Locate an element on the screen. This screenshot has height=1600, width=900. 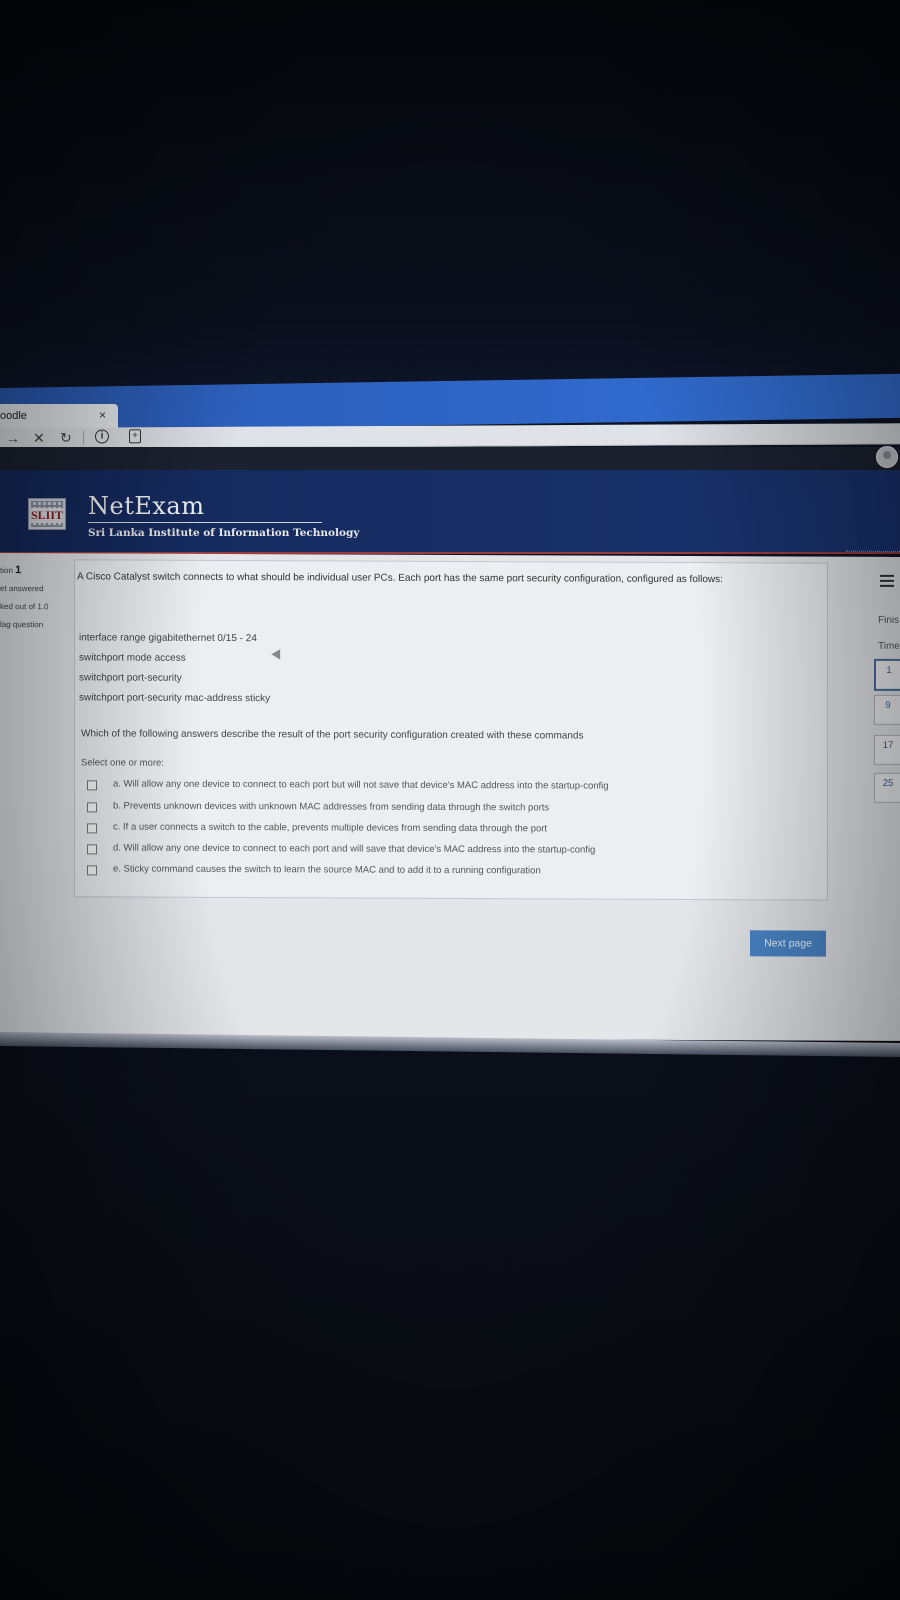
flag-question-link: lag question is located at coordinates (32, 625).